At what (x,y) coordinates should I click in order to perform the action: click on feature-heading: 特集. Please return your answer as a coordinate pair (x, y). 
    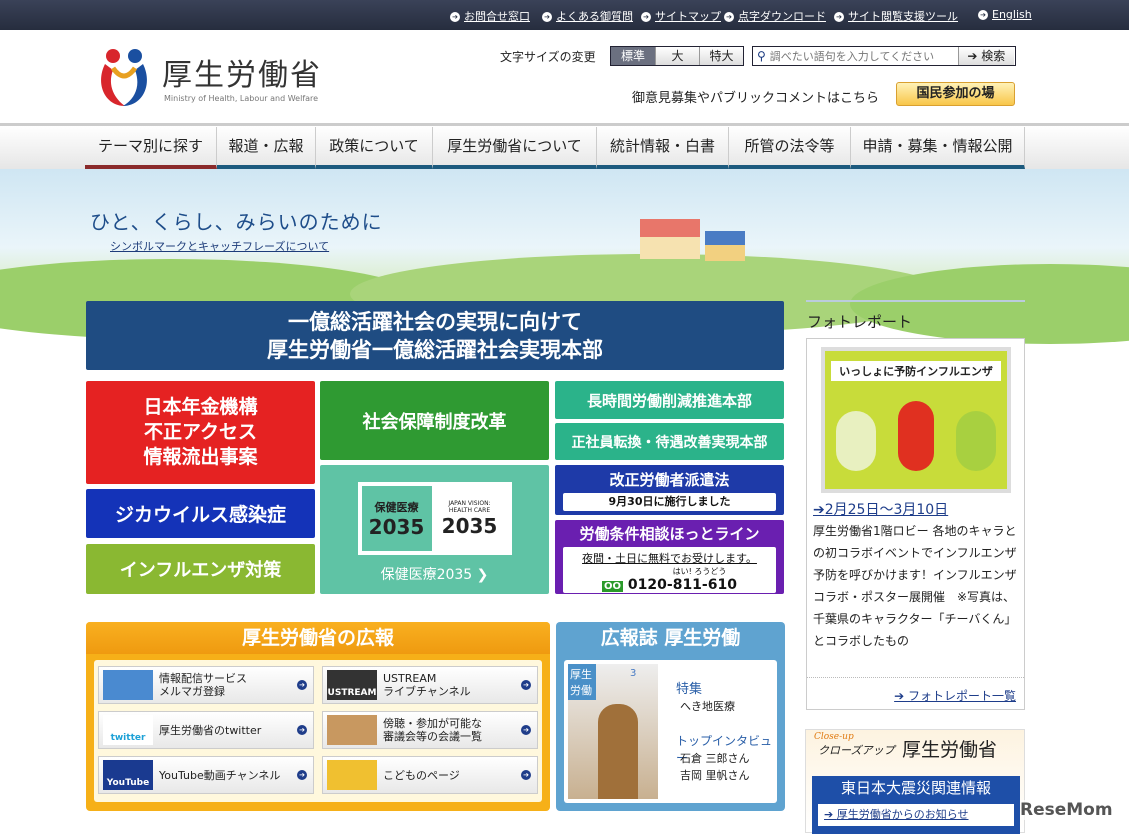
    Looking at the image, I should click on (689, 689).